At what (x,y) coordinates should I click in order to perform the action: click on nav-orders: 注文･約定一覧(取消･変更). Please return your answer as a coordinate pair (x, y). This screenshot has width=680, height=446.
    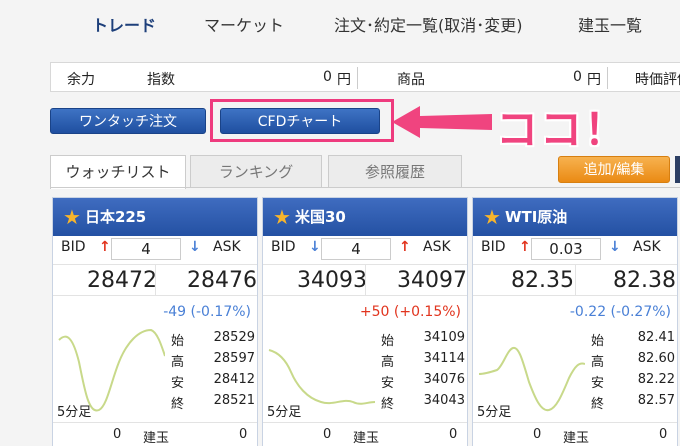
    Looking at the image, I should click on (428, 24).